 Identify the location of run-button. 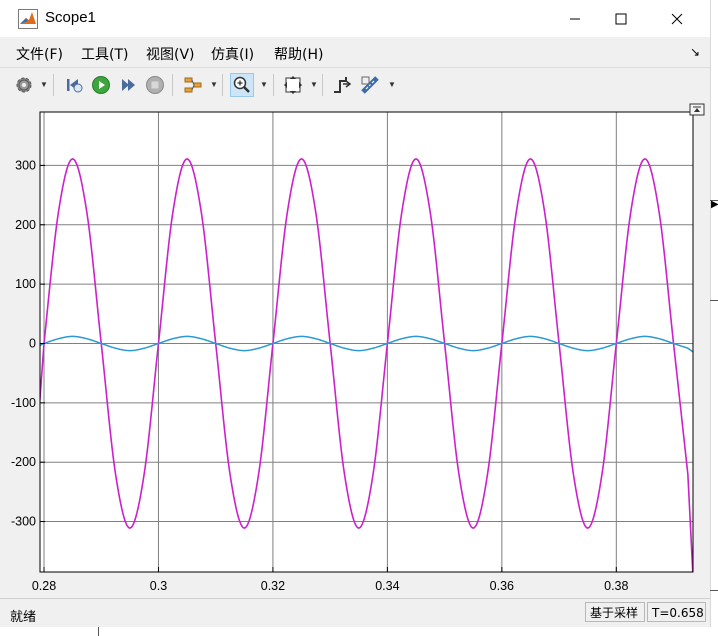
(101, 85).